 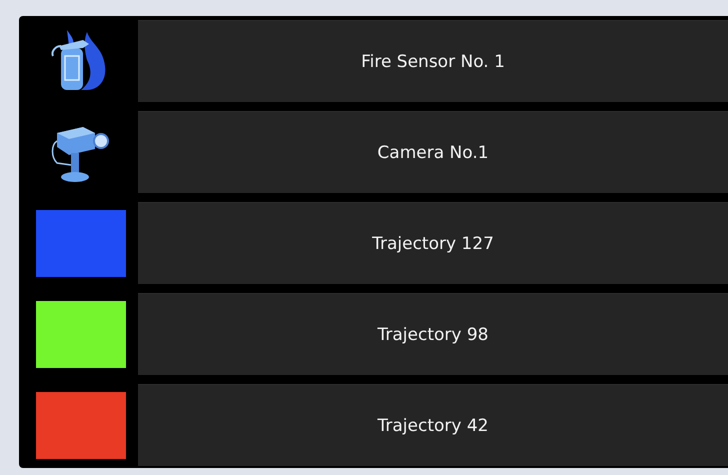 I want to click on item-button: Trajectory 98, so click(x=433, y=334).